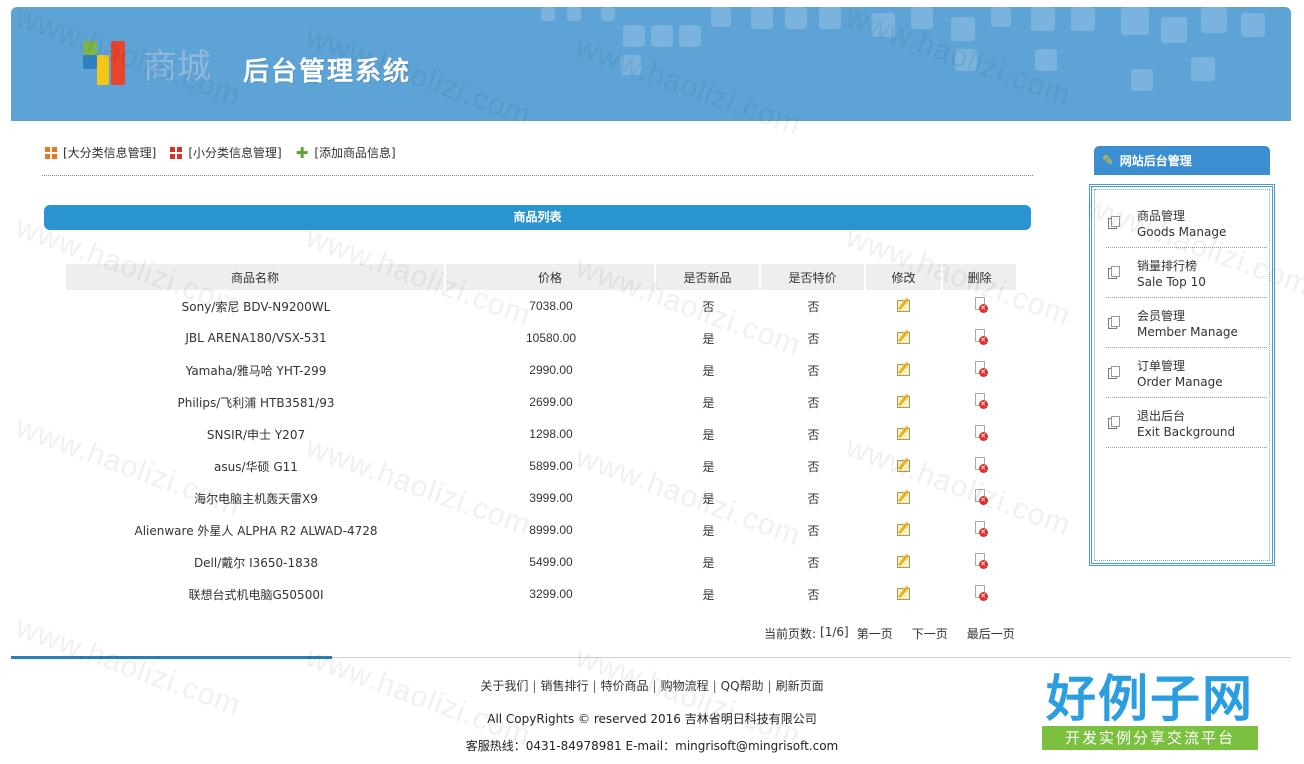 The height and width of the screenshot is (764, 1304). Describe the element at coordinates (708, 277) in the screenshot. I see `col-new-header: 是否新品` at that location.